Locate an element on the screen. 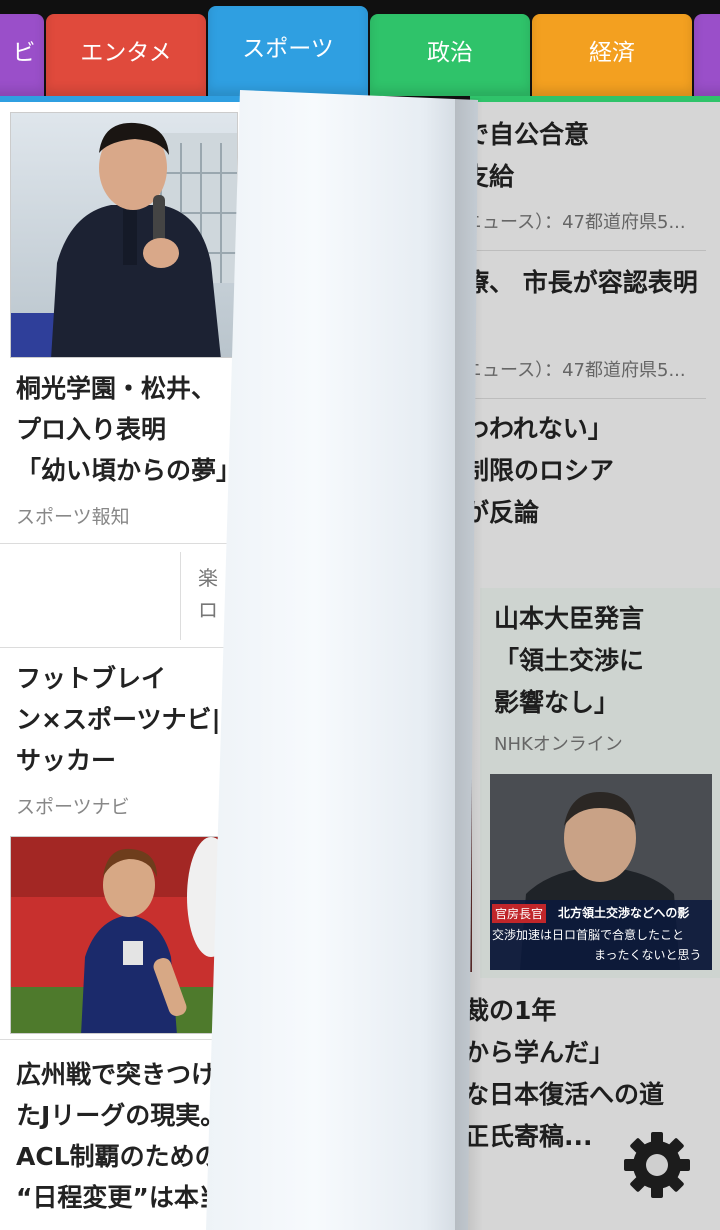  category-tab-bar: ビ エンタメ スポーツ 政治 経済 is located at coordinates (360, 50).